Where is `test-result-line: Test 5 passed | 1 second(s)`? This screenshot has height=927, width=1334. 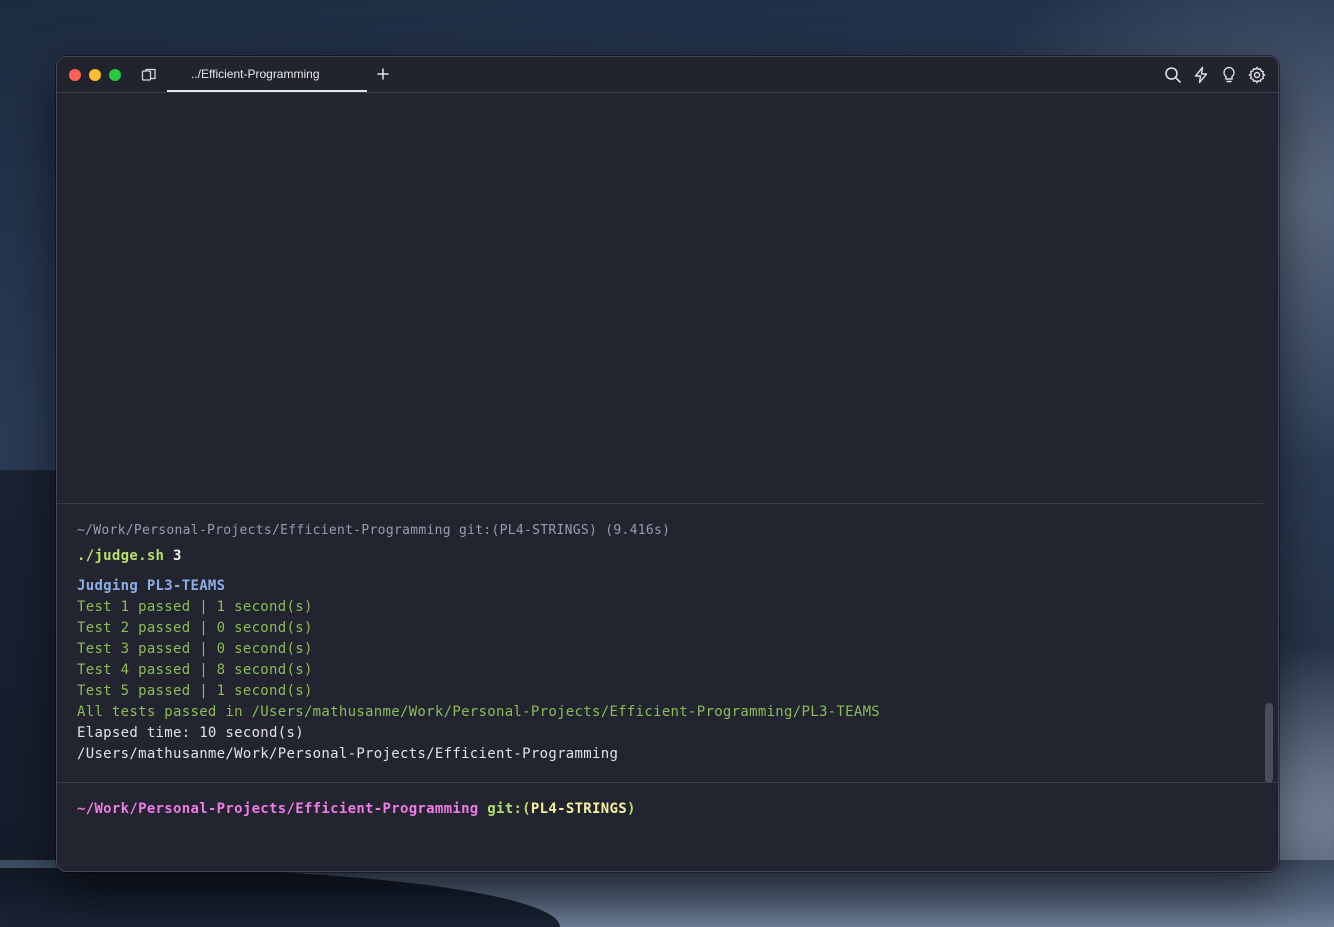 test-result-line: Test 5 passed | 1 second(s) is located at coordinates (195, 691).